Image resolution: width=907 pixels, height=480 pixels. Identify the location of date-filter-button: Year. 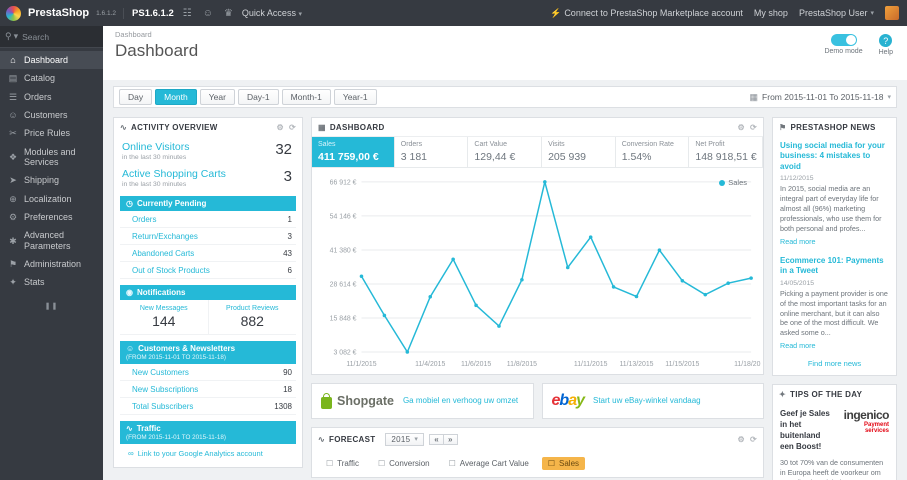
(217, 97).